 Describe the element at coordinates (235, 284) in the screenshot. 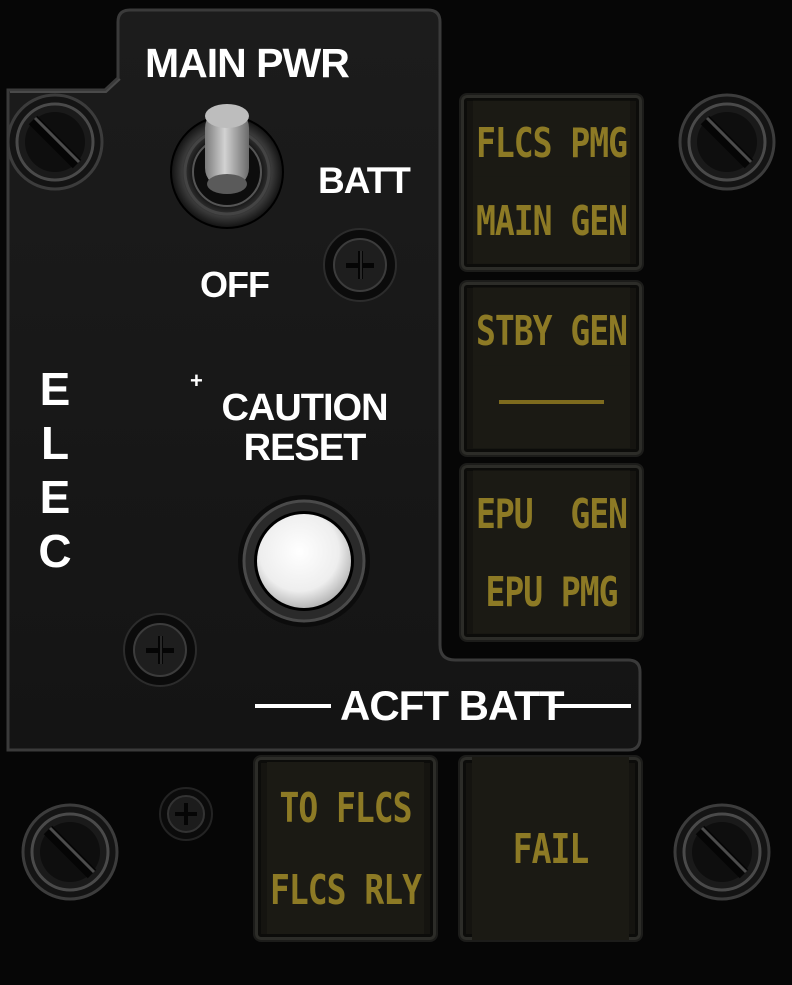

I see `main-pwr-off-label: OFF` at that location.